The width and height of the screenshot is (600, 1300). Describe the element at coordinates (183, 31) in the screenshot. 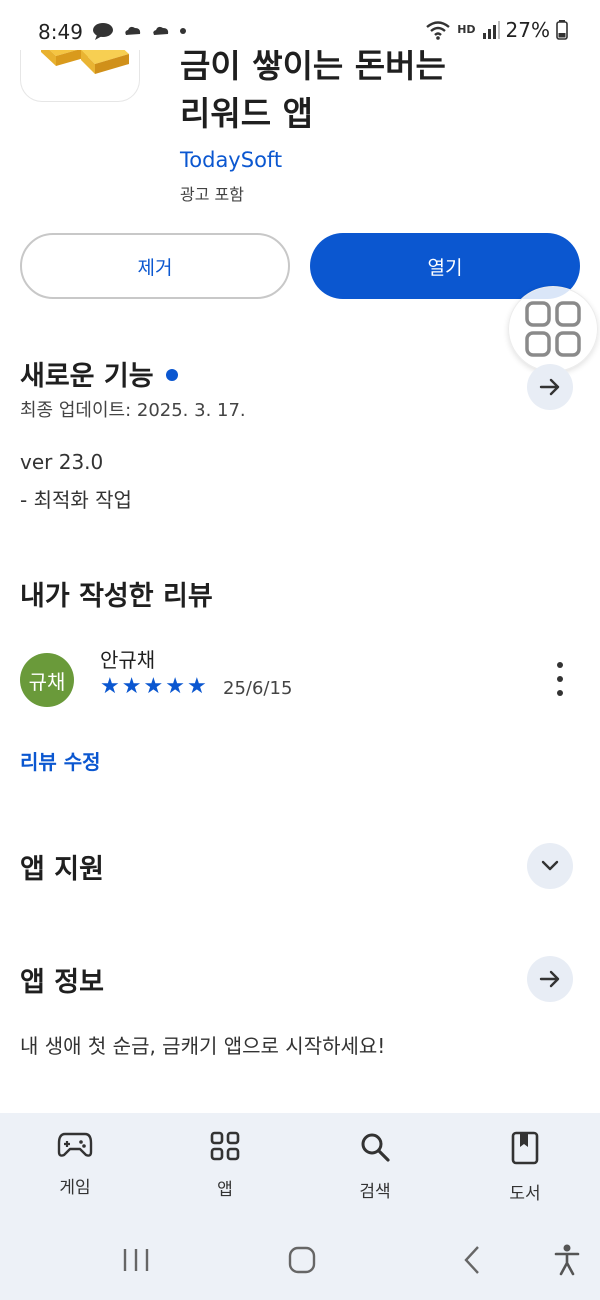

I see `more-notifications-dot-icon` at that location.